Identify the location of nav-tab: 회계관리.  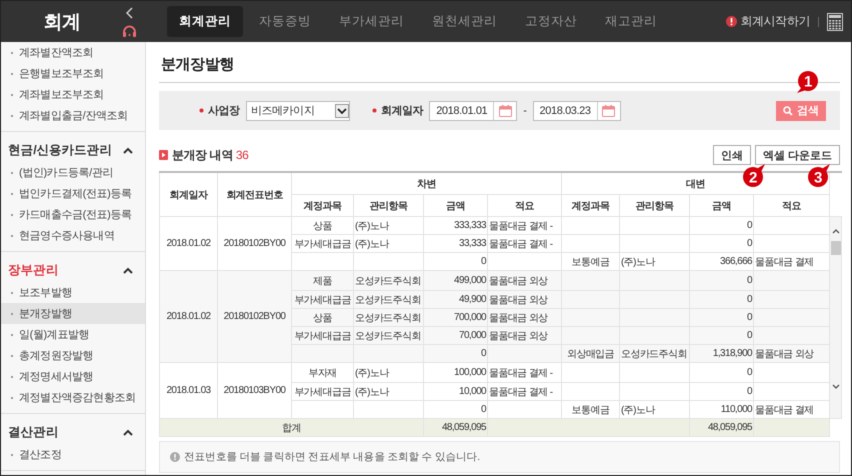
(205, 21).